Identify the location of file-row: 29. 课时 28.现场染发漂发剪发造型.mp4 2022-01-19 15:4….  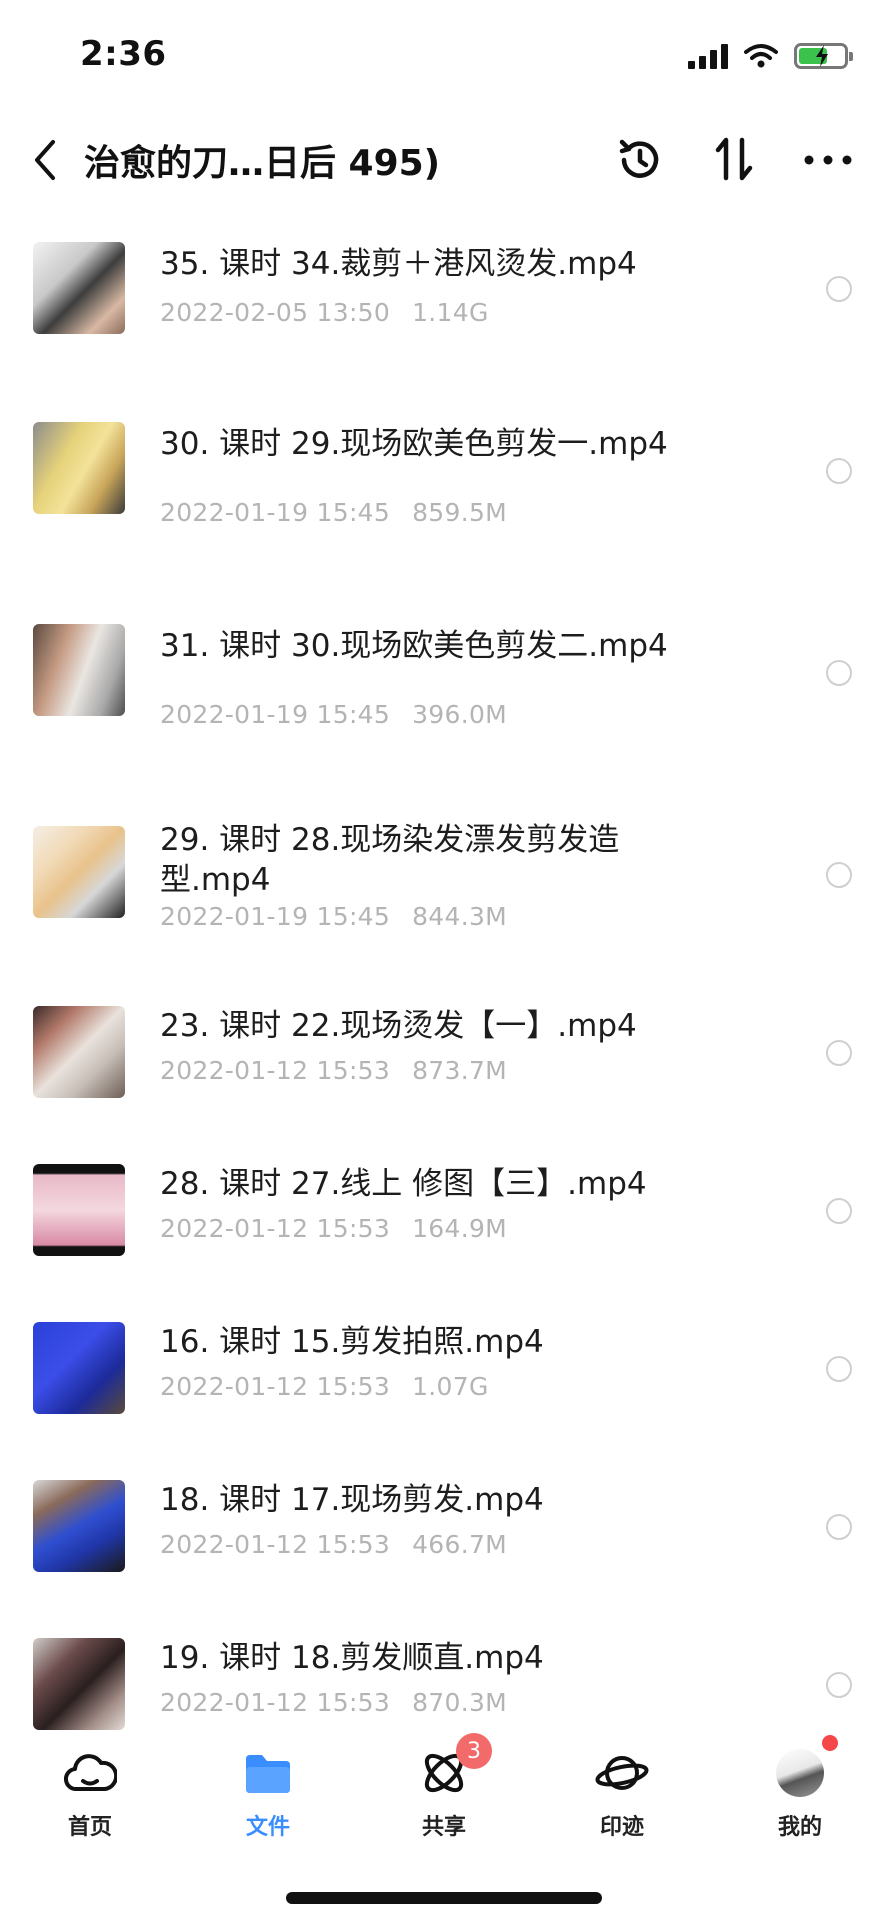
(444, 888).